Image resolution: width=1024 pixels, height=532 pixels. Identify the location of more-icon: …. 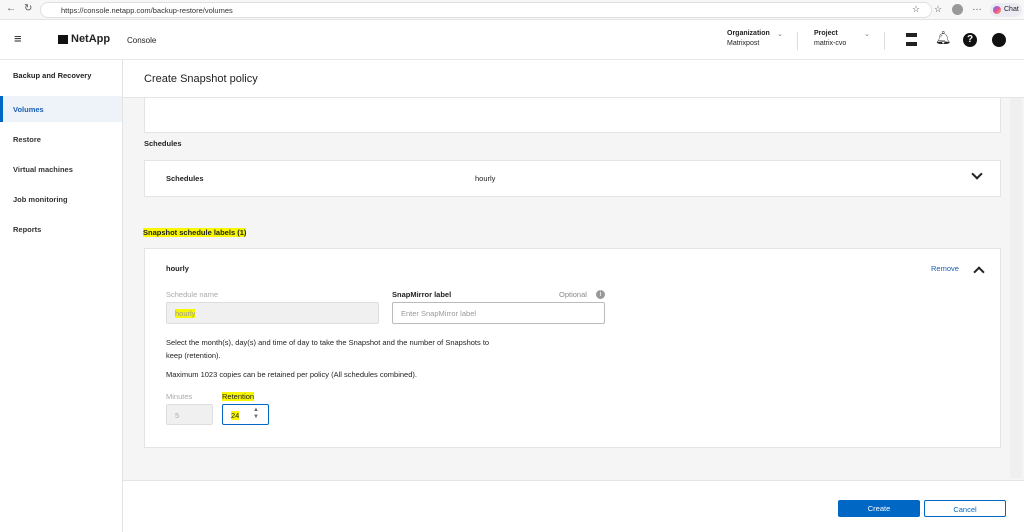
(977, 7).